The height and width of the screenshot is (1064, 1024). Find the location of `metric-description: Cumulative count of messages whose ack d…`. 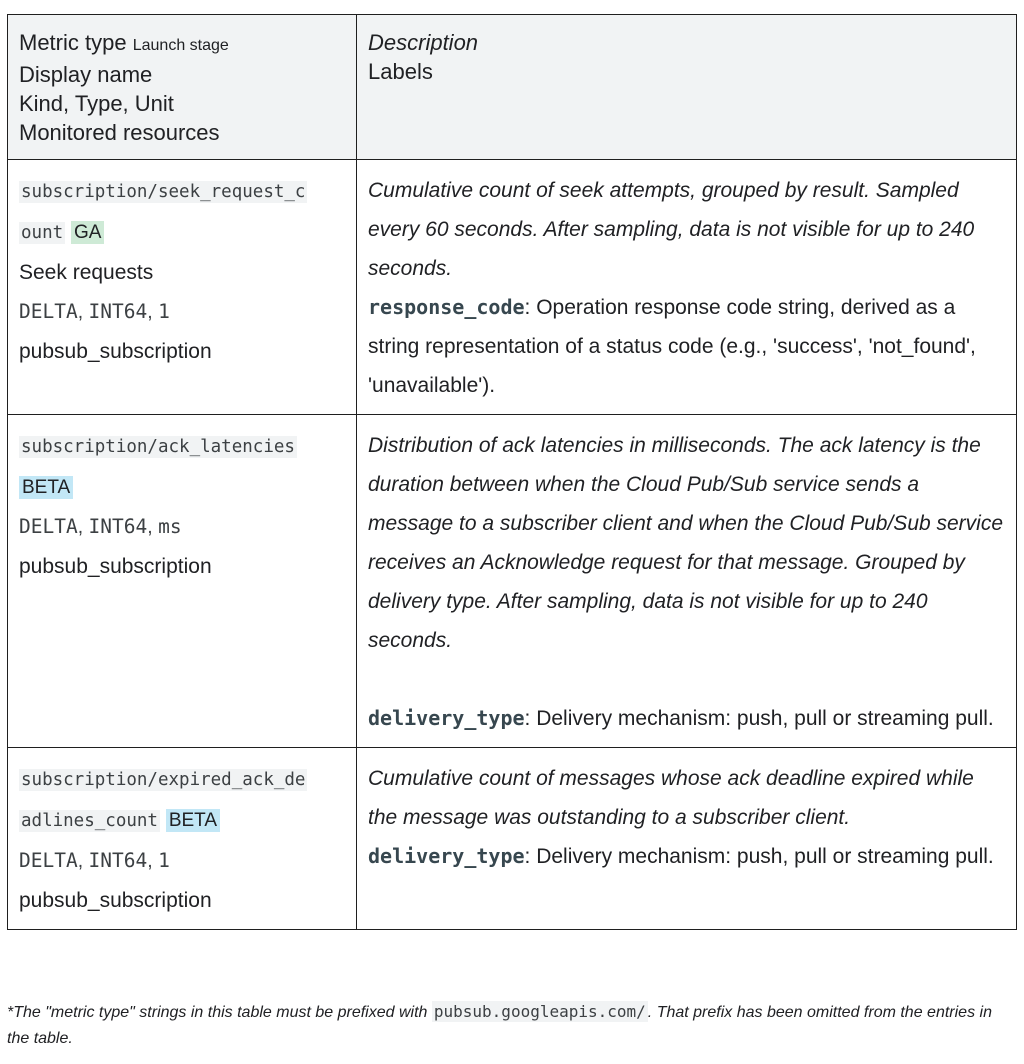

metric-description: Cumulative count of messages whose ack d… is located at coordinates (671, 798).